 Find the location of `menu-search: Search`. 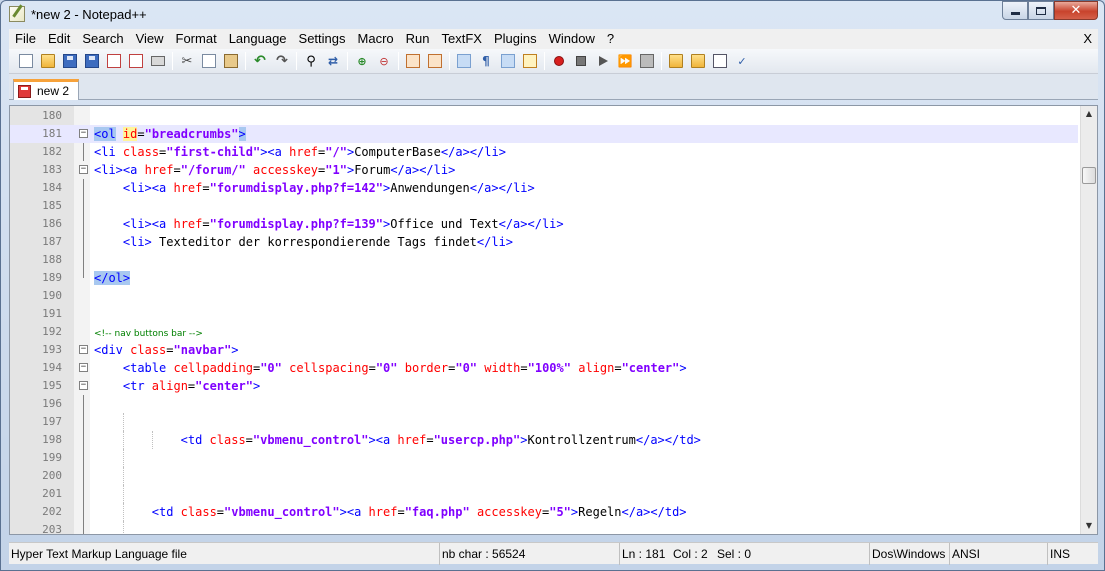

menu-search: Search is located at coordinates (102, 39).